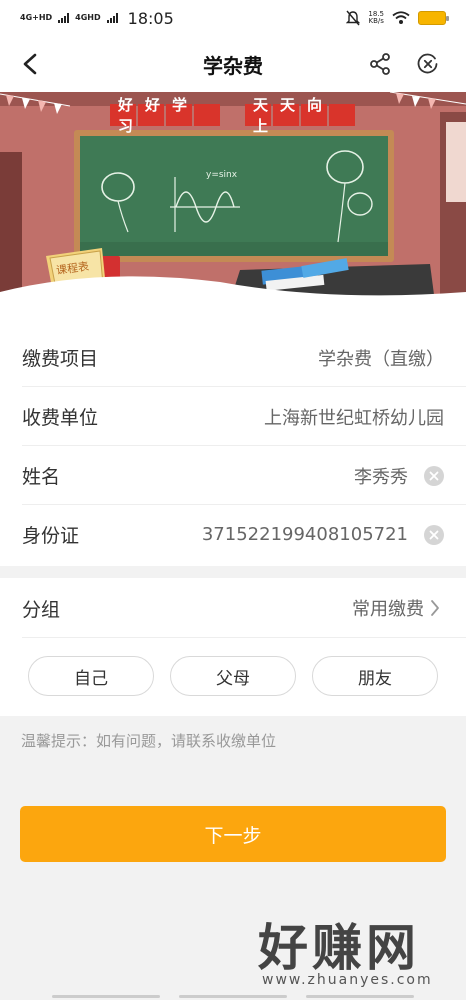 This screenshot has width=466, height=1000. What do you see at coordinates (41, 477) in the screenshot?
I see `name-label: 姓名` at bounding box center [41, 477].